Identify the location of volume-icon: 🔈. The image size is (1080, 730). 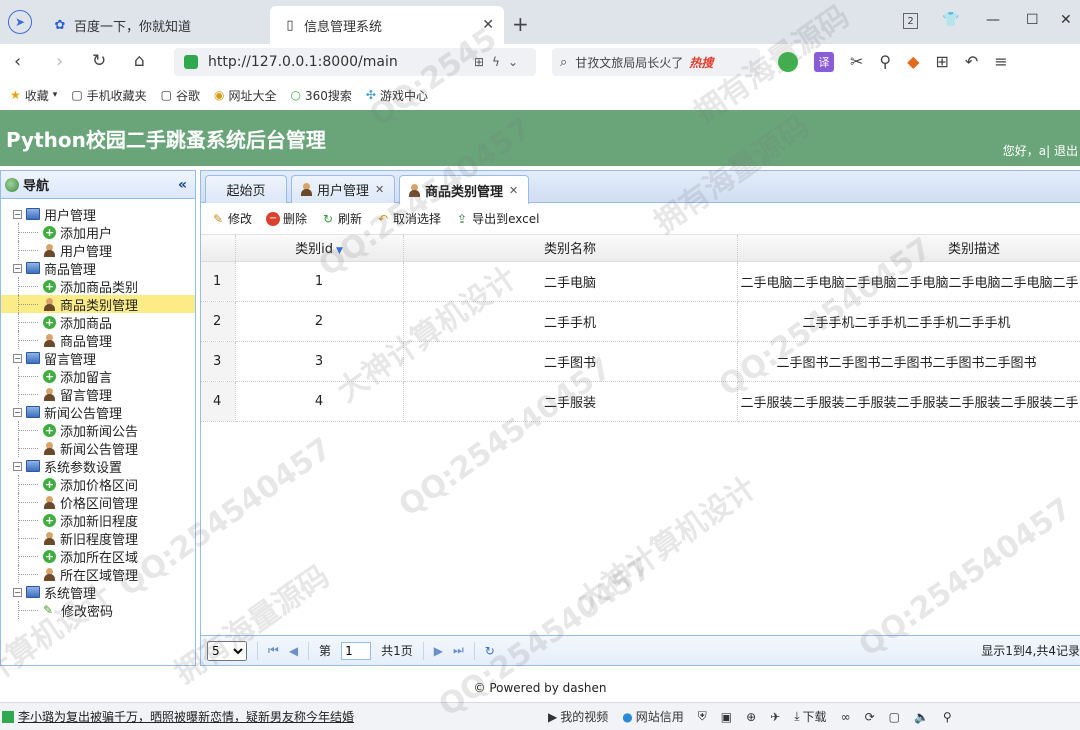
(921, 717).